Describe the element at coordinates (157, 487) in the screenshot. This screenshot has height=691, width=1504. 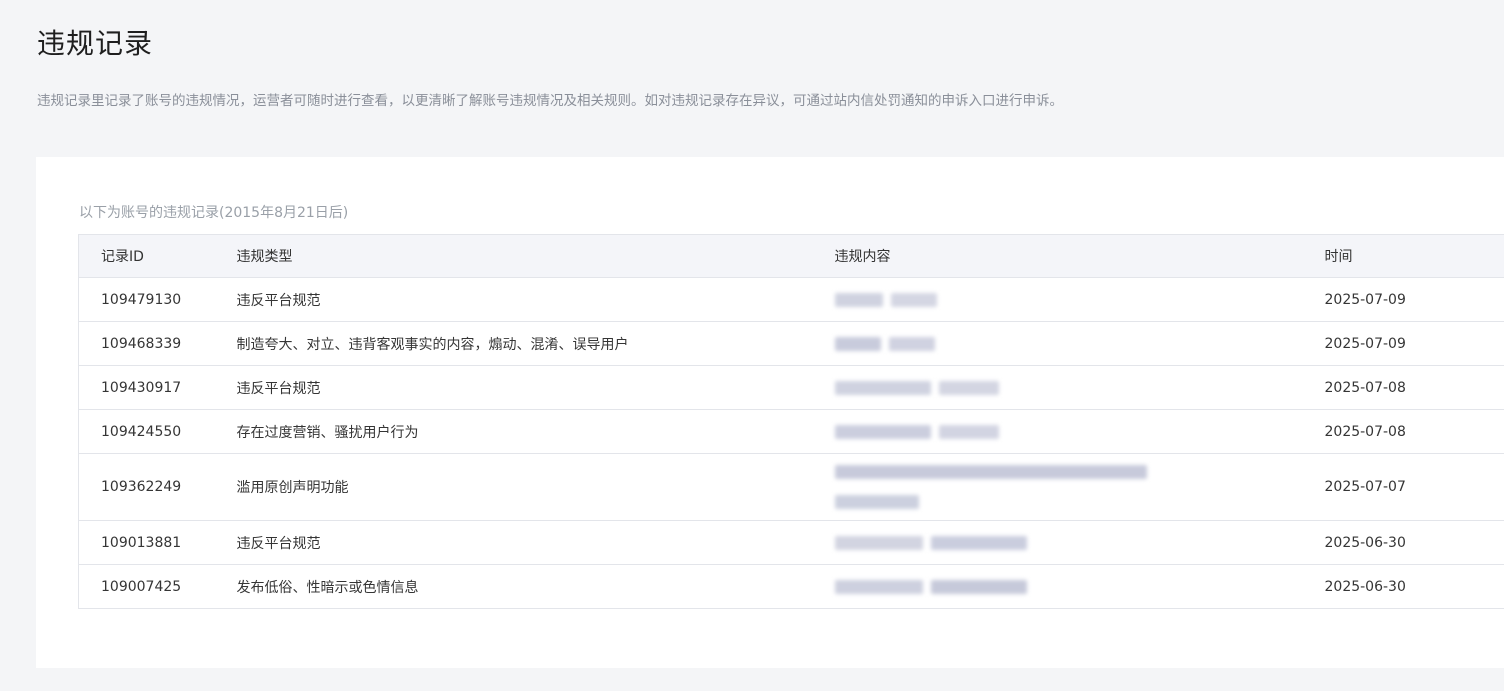
I see `record-id: 109362249` at that location.